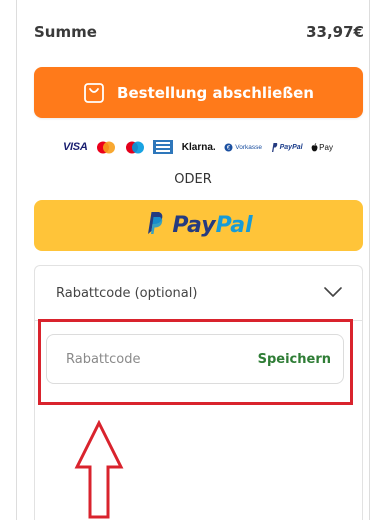 This screenshot has width=386, height=520. I want to click on complete-order-button: Bestellung abschließen, so click(198, 92).